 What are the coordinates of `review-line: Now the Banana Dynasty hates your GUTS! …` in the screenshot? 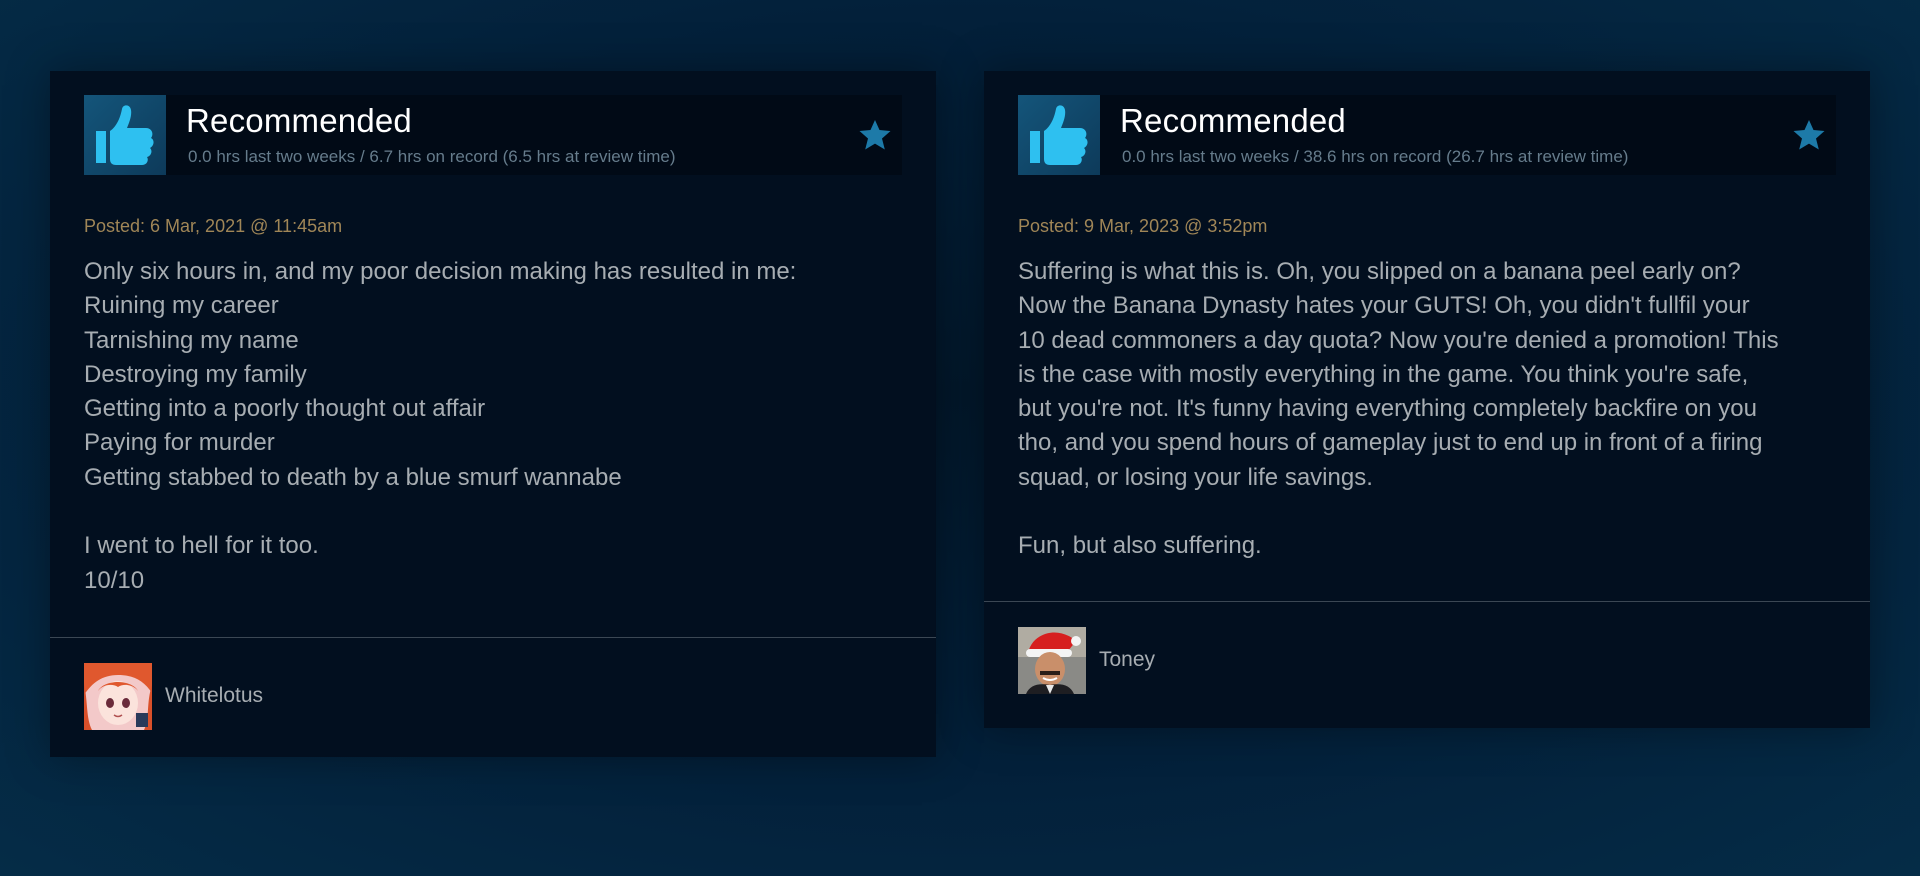 It's located at (1384, 306).